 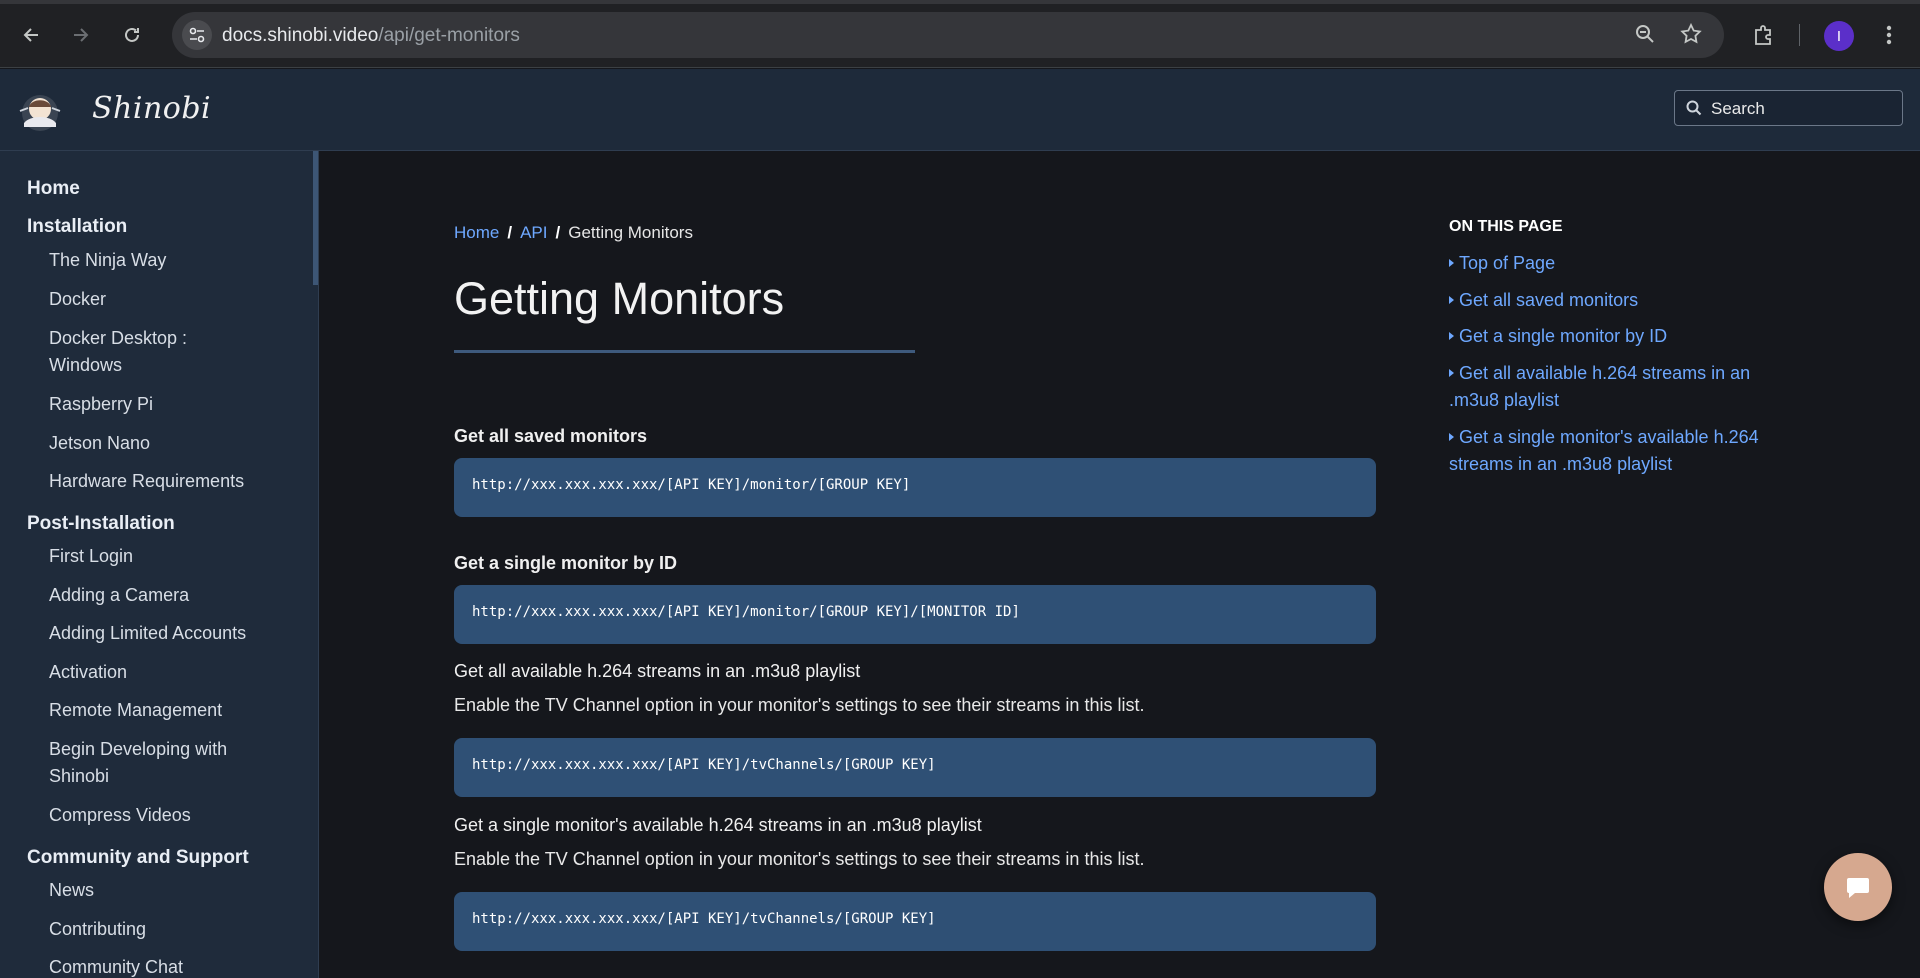 What do you see at coordinates (169, 595) in the screenshot?
I see `sidebar-item-adding-a-camera: Adding a Camera` at bounding box center [169, 595].